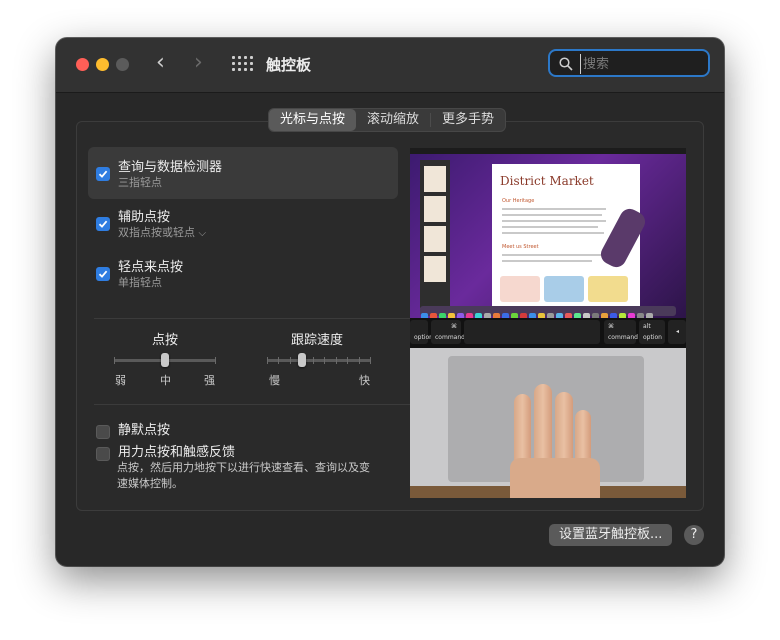 This screenshot has height=640, width=780. What do you see at coordinates (421, 332) in the screenshot?
I see `key-option-left: option` at bounding box center [421, 332].